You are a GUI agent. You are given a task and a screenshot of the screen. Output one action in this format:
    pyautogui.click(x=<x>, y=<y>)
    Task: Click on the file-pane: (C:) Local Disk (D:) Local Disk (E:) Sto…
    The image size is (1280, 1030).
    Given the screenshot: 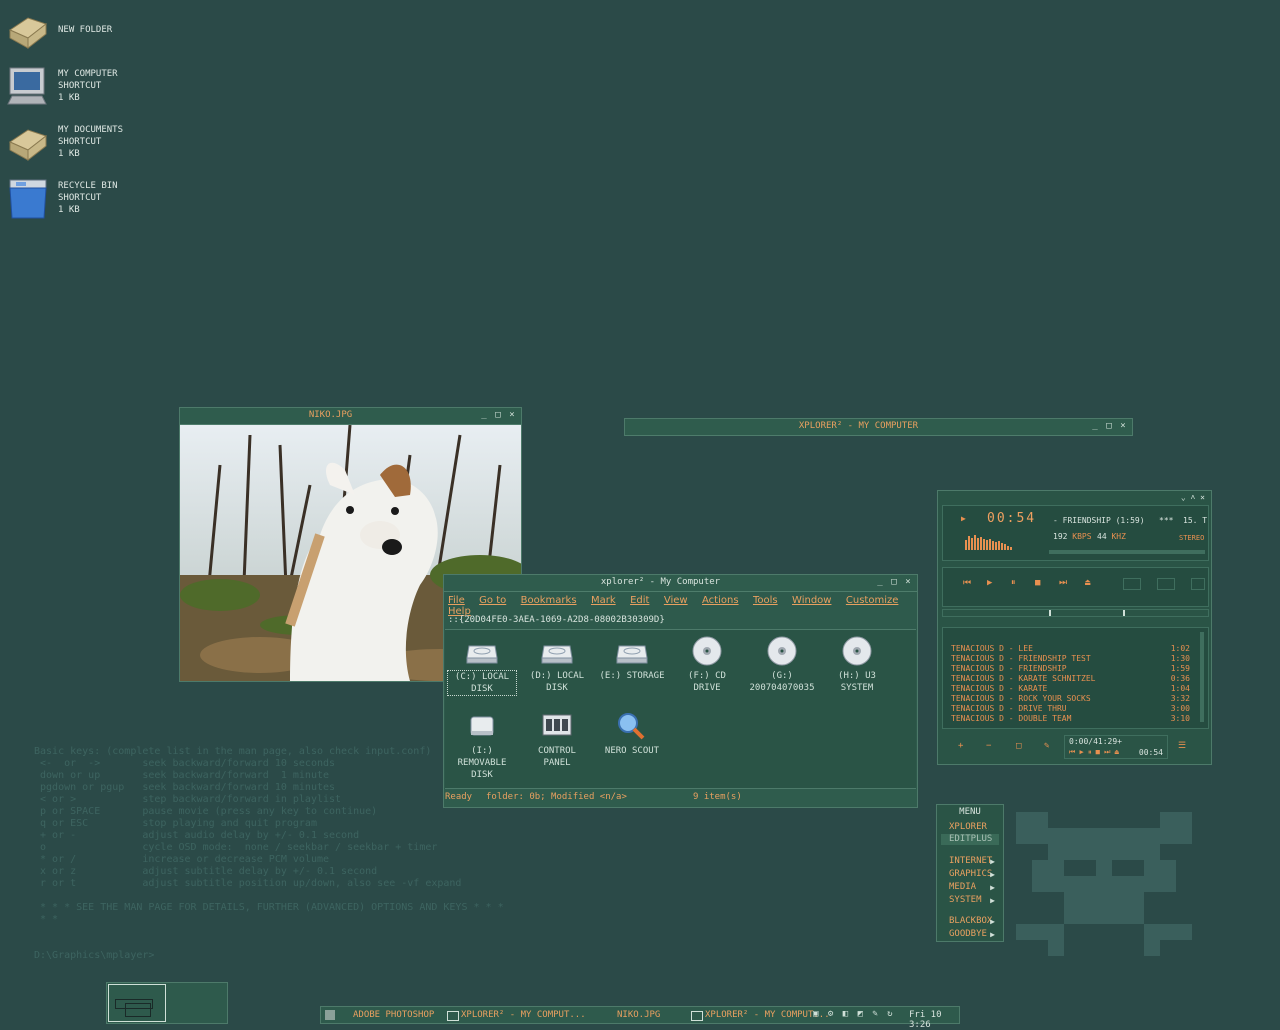 What is the action you would take?
    pyautogui.click(x=680, y=709)
    